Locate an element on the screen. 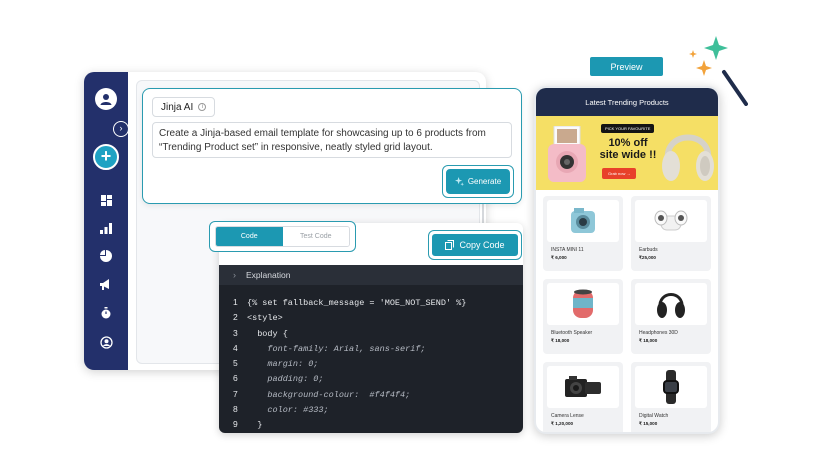  preview-header: Latest Trending Products is located at coordinates (627, 102).